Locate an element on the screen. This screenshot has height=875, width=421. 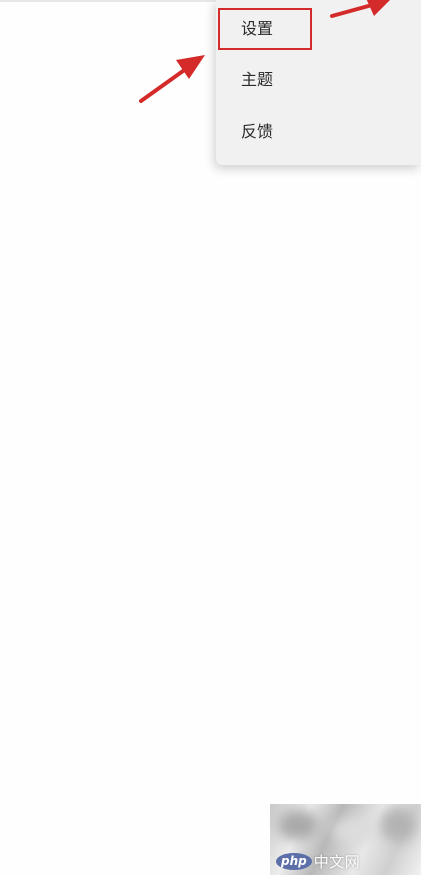
menu-item-feedback: 反馈 is located at coordinates (318, 133).